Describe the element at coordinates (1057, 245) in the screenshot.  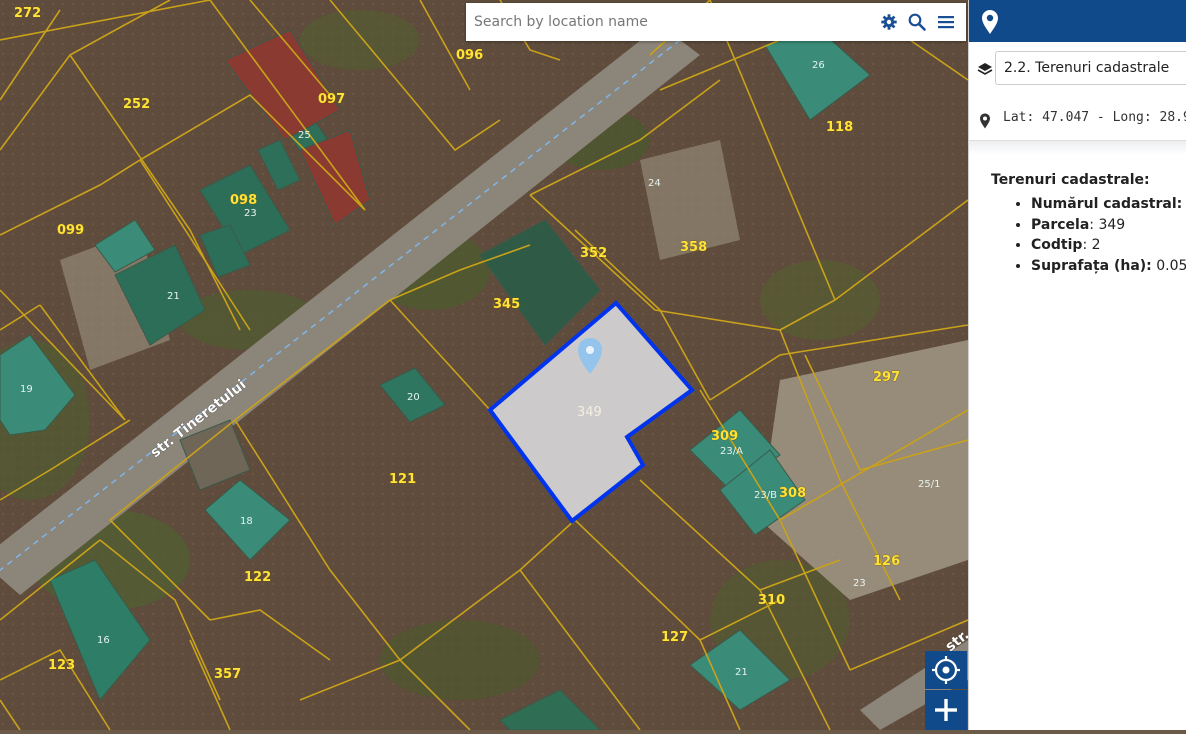
I see `field-label: Codtip` at that location.